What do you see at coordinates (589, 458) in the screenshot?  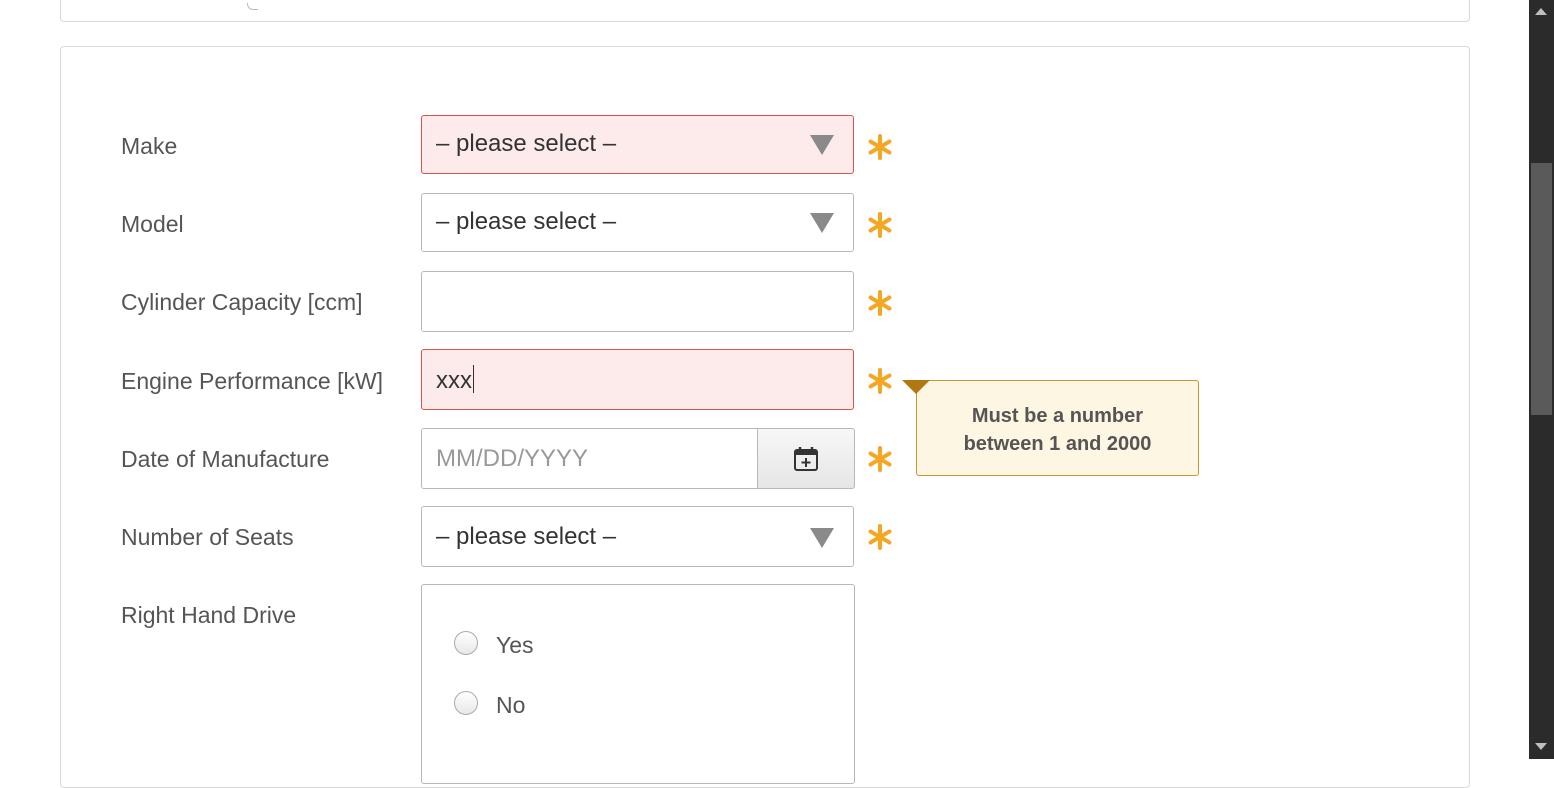 I see `date-of-manufacture-input: MM/DD/YYYY` at bounding box center [589, 458].